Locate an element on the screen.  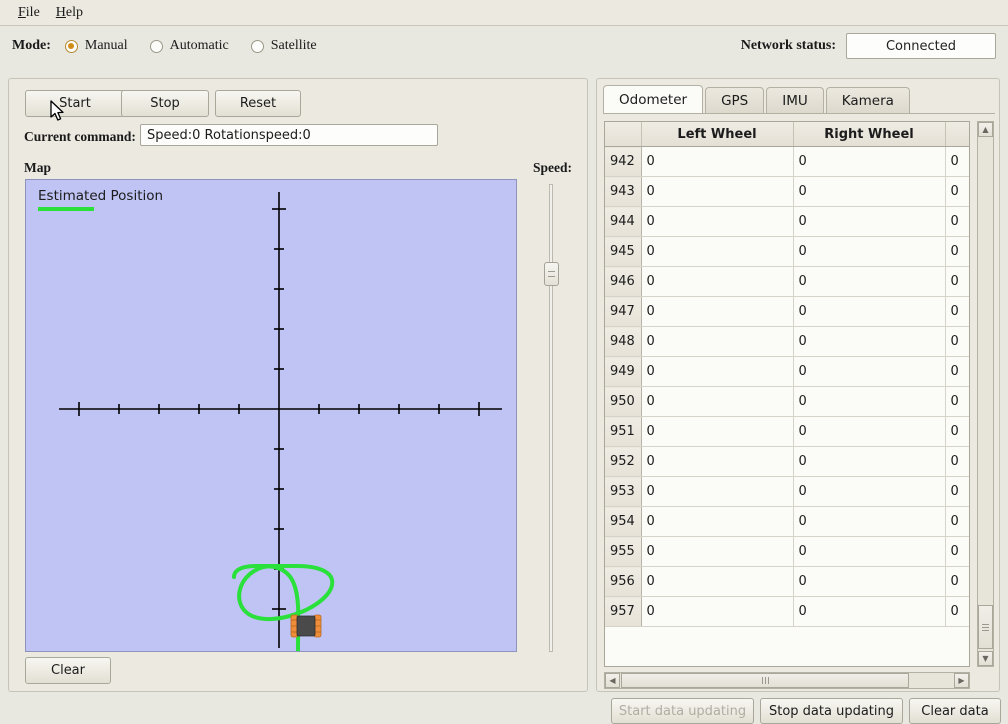
clear-data-button: Clear data is located at coordinates (955, 711).